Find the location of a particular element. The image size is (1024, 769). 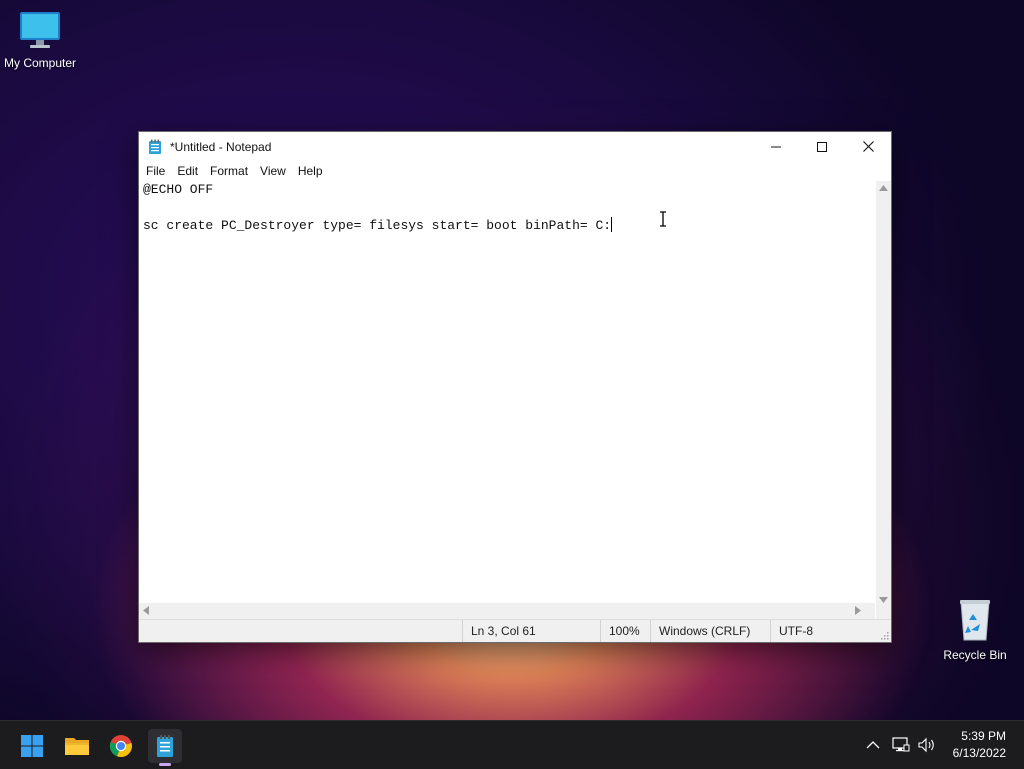

window-title: *Untitled - Notepad is located at coordinates (221, 146).